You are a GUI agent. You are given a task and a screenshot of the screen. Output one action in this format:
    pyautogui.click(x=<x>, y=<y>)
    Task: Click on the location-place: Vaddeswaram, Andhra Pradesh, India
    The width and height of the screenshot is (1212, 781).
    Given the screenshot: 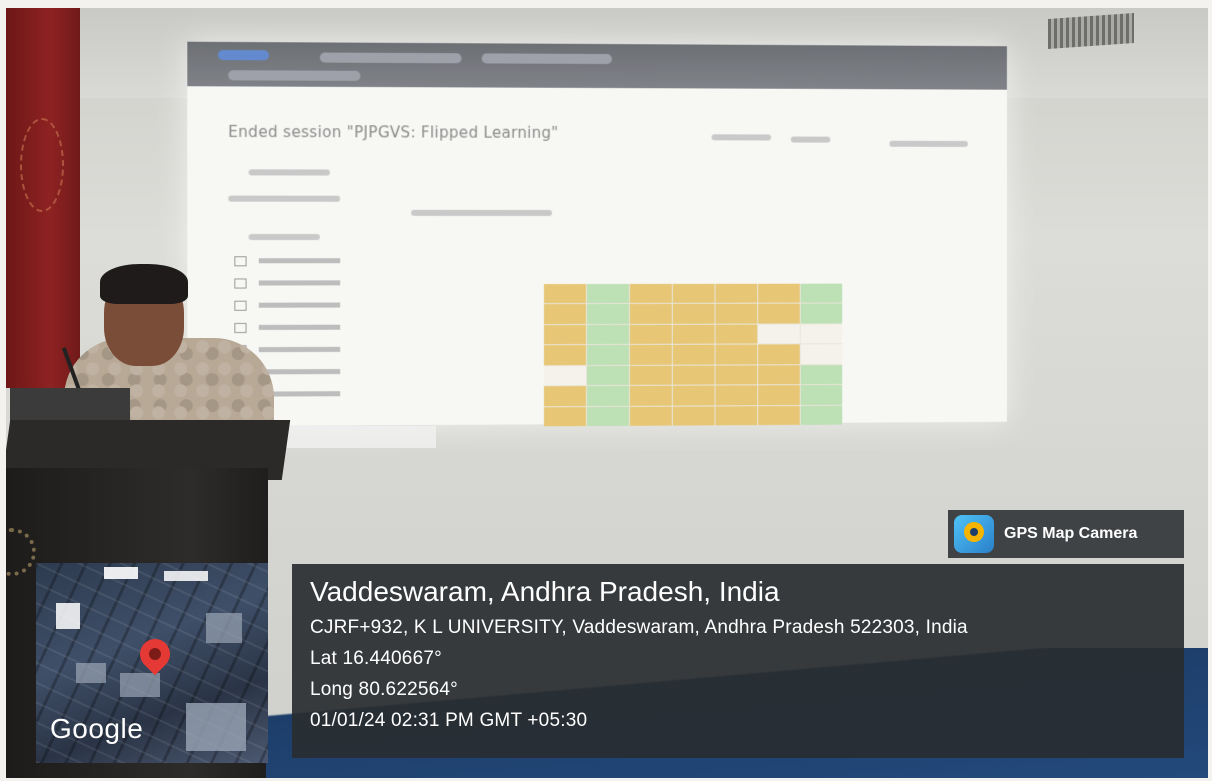 What is the action you would take?
    pyautogui.click(x=545, y=591)
    